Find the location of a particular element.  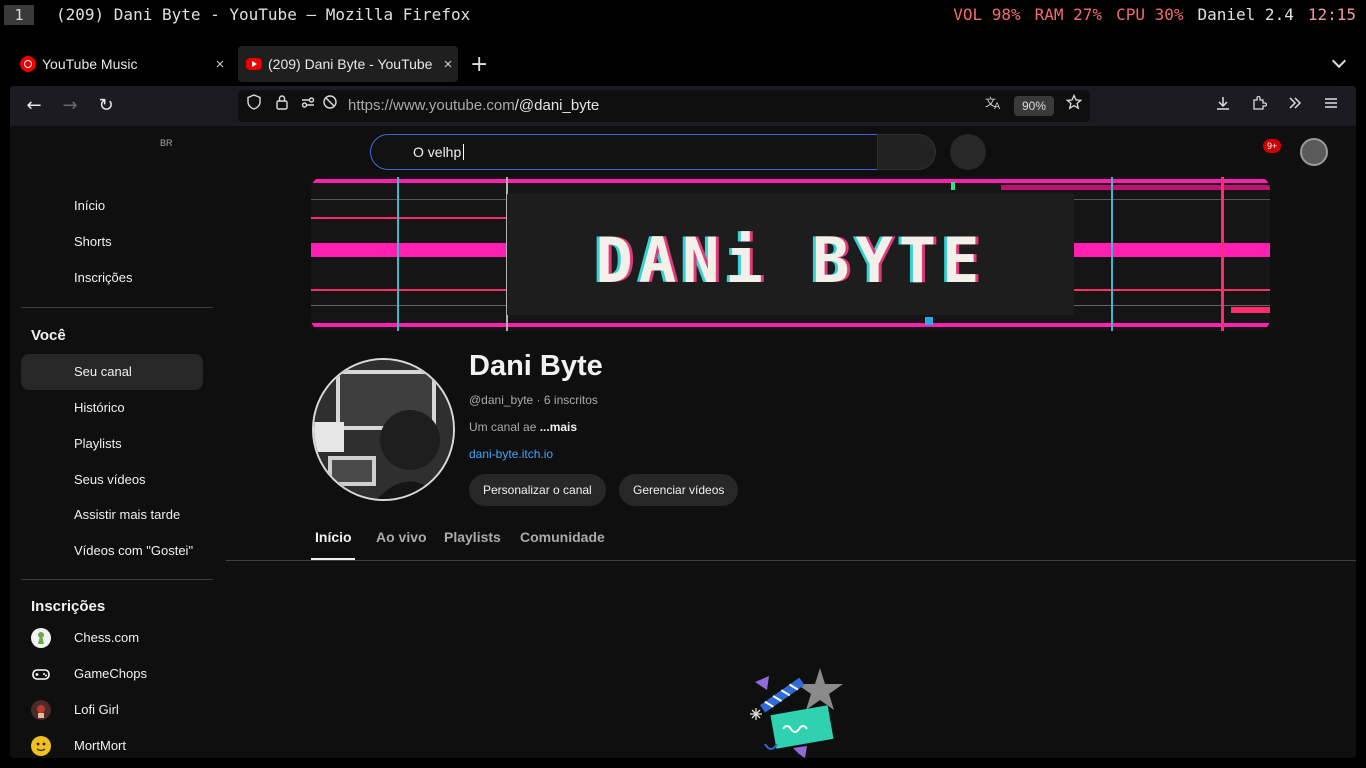

permissions-icon is located at coordinates (308, 106).